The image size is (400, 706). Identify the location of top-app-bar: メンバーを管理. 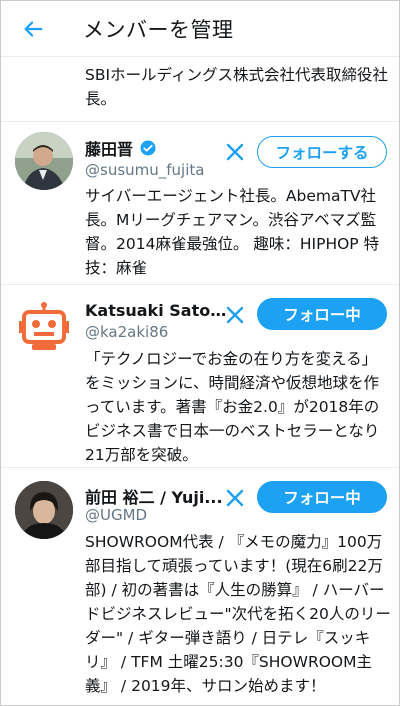
(200, 29).